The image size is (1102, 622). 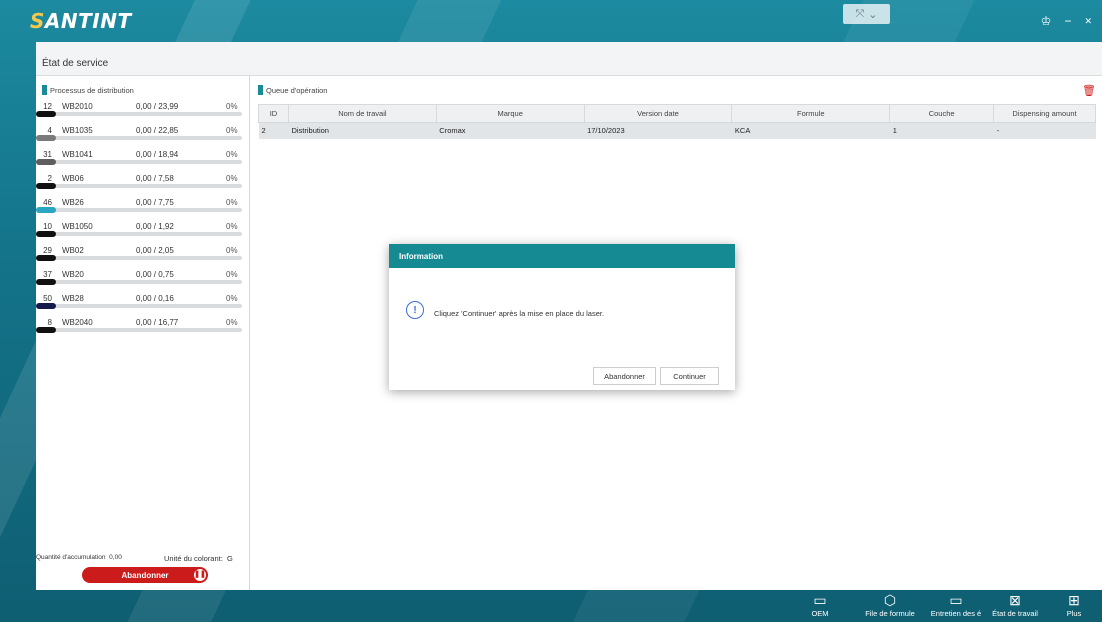 I want to click on canister-number: 12, so click(x=47, y=106).